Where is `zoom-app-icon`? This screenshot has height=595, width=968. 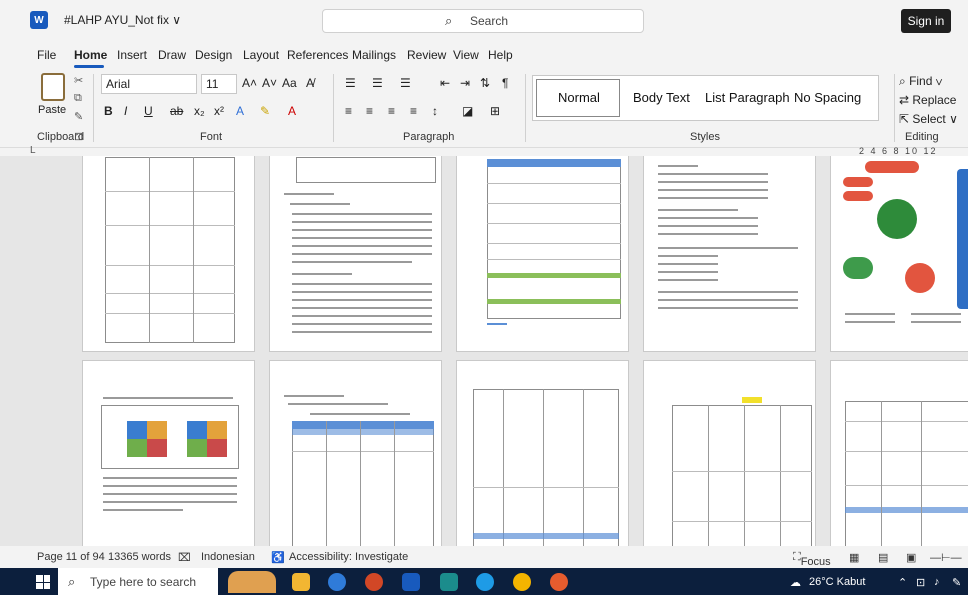
zoom-app-icon is located at coordinates (337, 582).